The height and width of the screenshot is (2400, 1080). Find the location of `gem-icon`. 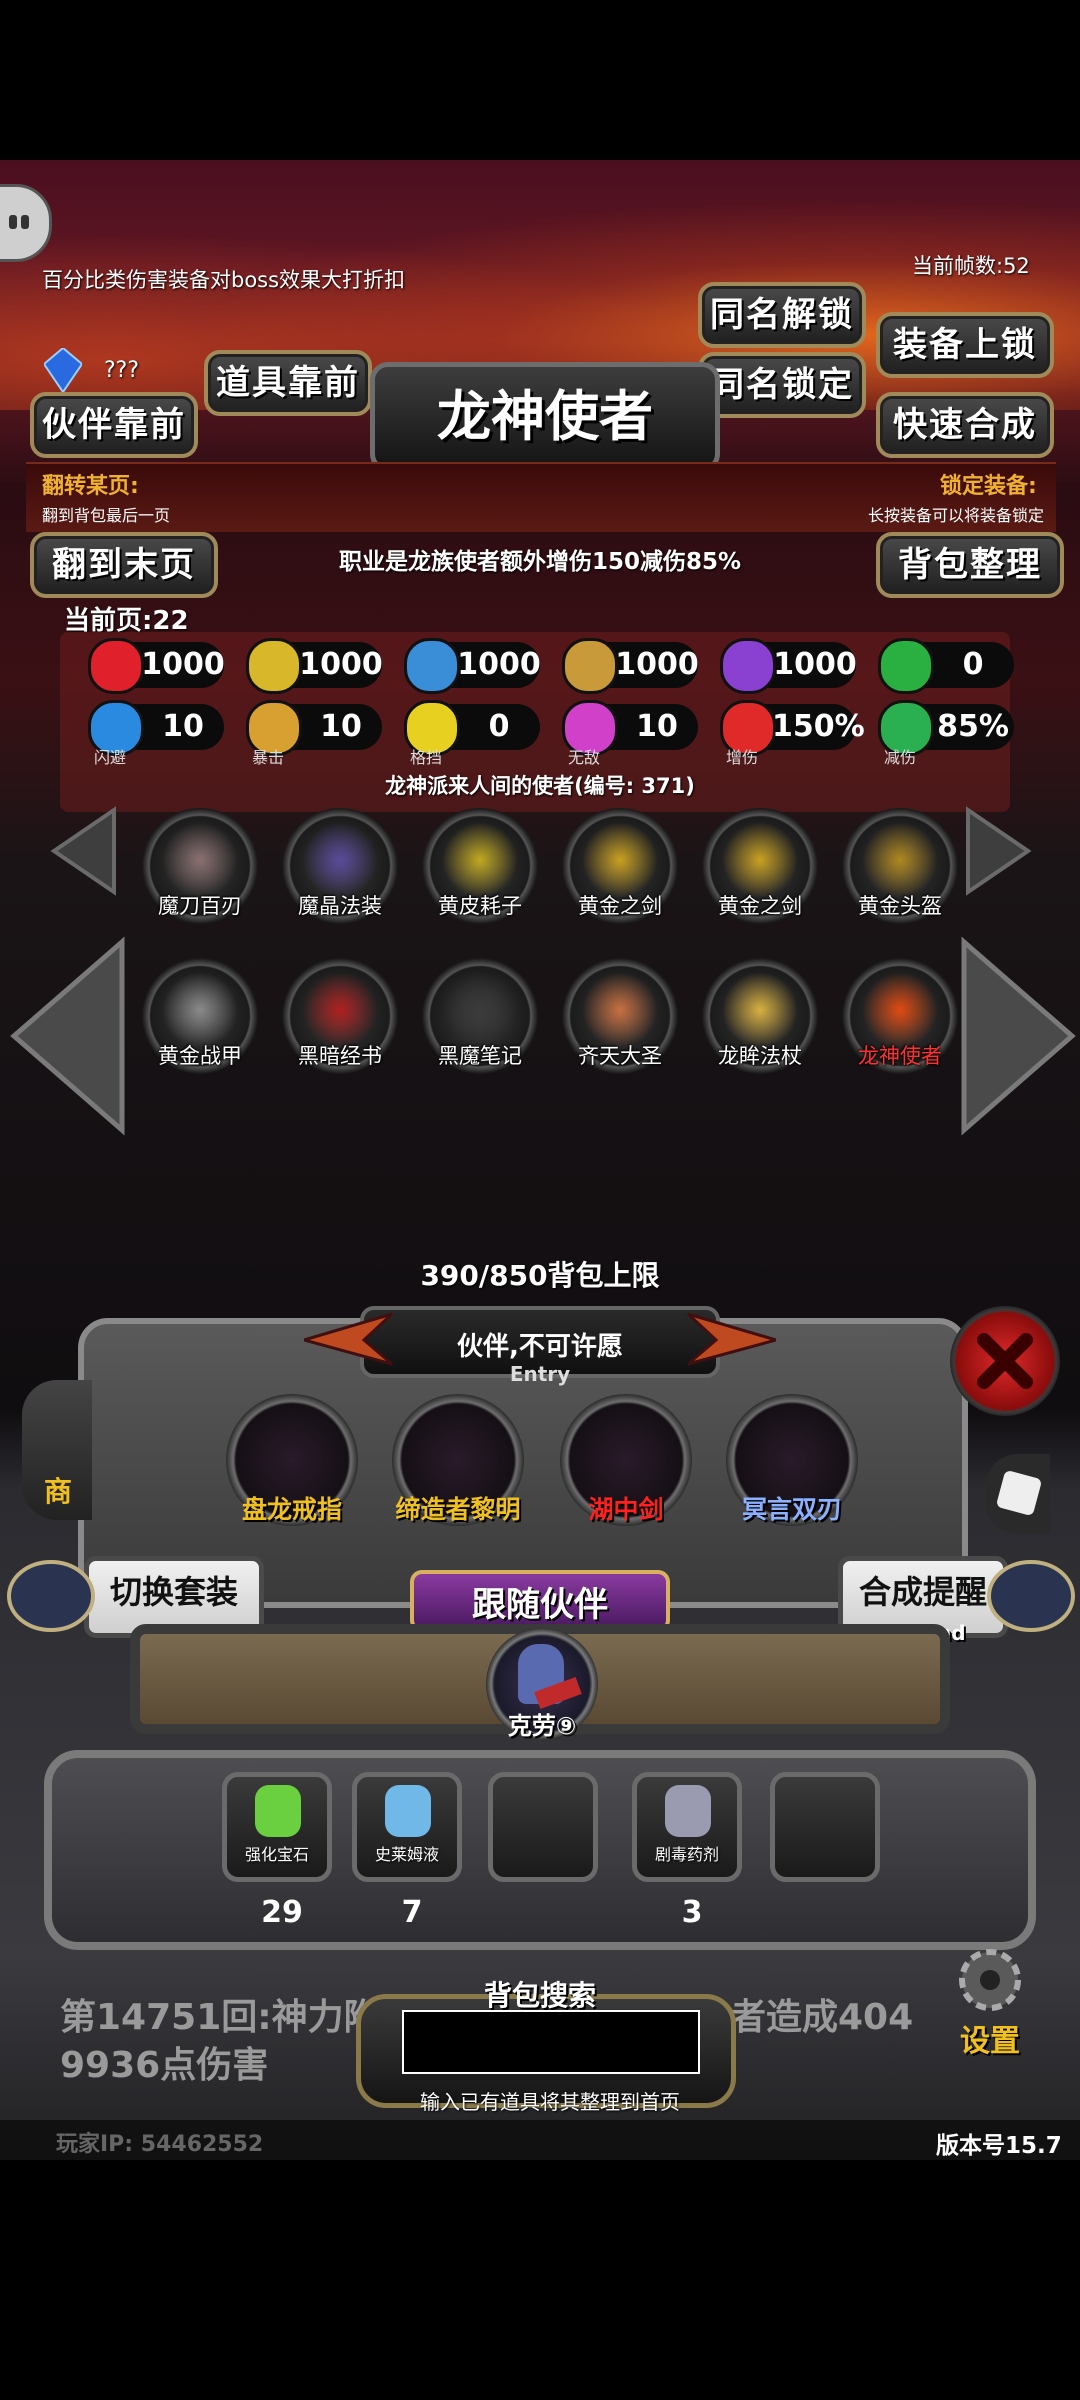

gem-icon is located at coordinates (63, 370).